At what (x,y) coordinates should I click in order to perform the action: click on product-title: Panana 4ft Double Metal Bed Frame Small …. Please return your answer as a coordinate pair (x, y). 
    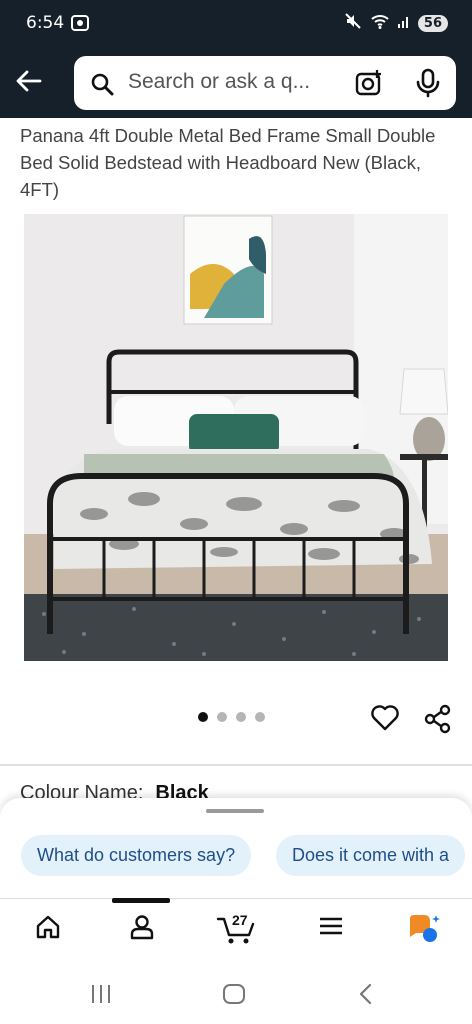
    Looking at the image, I should click on (228, 162).